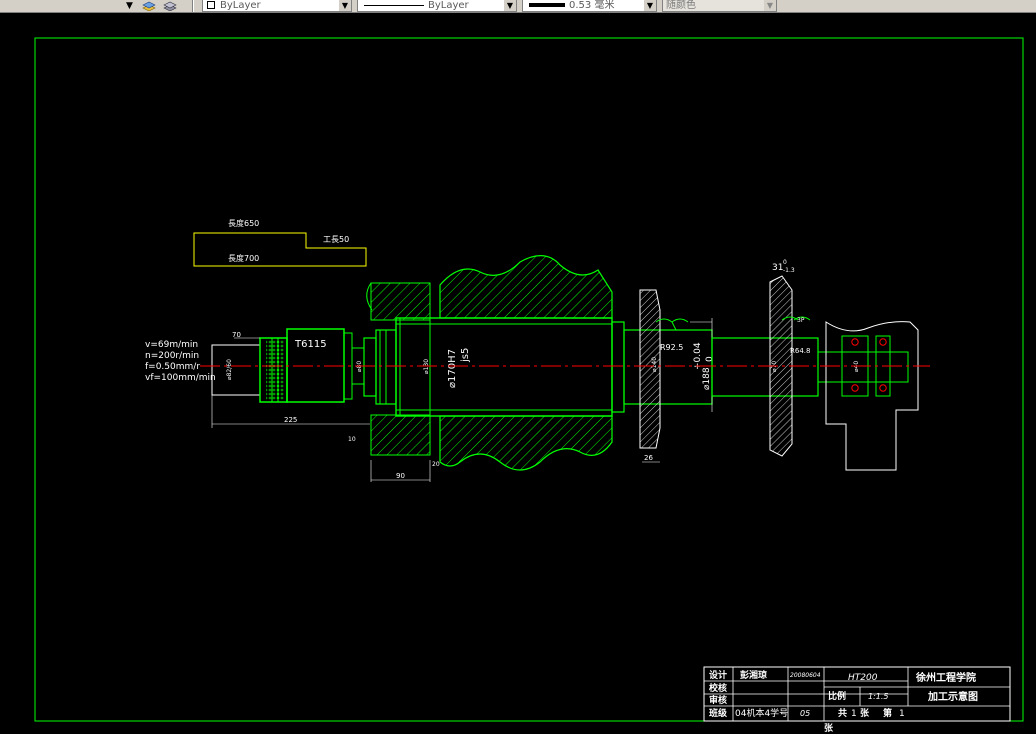 Image resolution: width=1036 pixels, height=734 pixels. What do you see at coordinates (761, 713) in the screenshot?
I see `title-class-value: 04机本4学号` at bounding box center [761, 713].